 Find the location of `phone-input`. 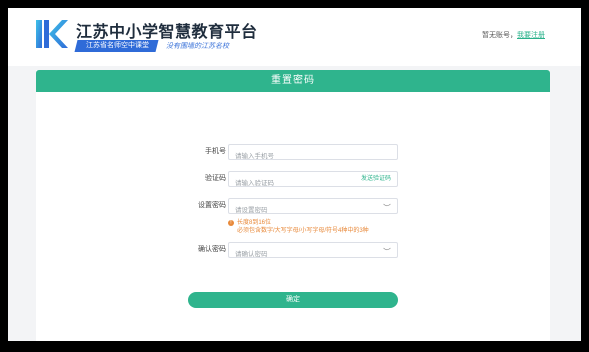

phone-input is located at coordinates (294, 156).